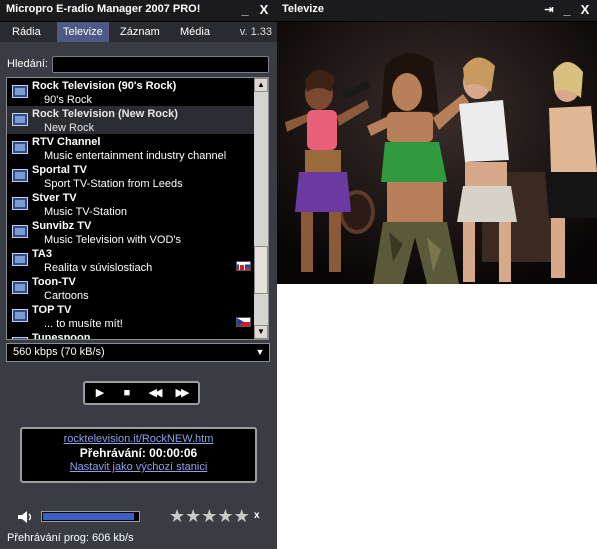 Image resolution: width=597 pixels, height=549 pixels. I want to click on tv-titlebar: Televize ⇥ _ X, so click(437, 11).